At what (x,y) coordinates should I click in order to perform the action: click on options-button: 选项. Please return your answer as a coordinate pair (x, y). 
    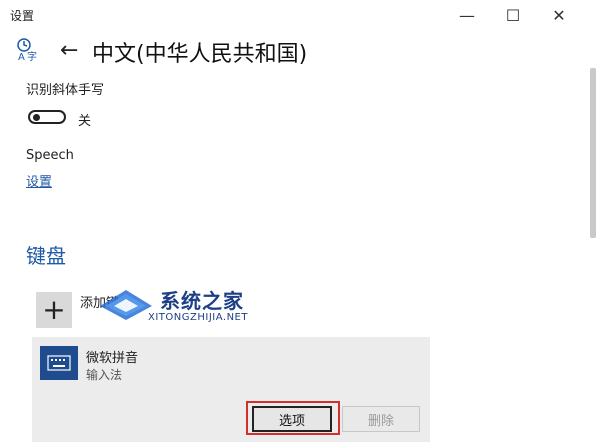
    Looking at the image, I should click on (292, 419).